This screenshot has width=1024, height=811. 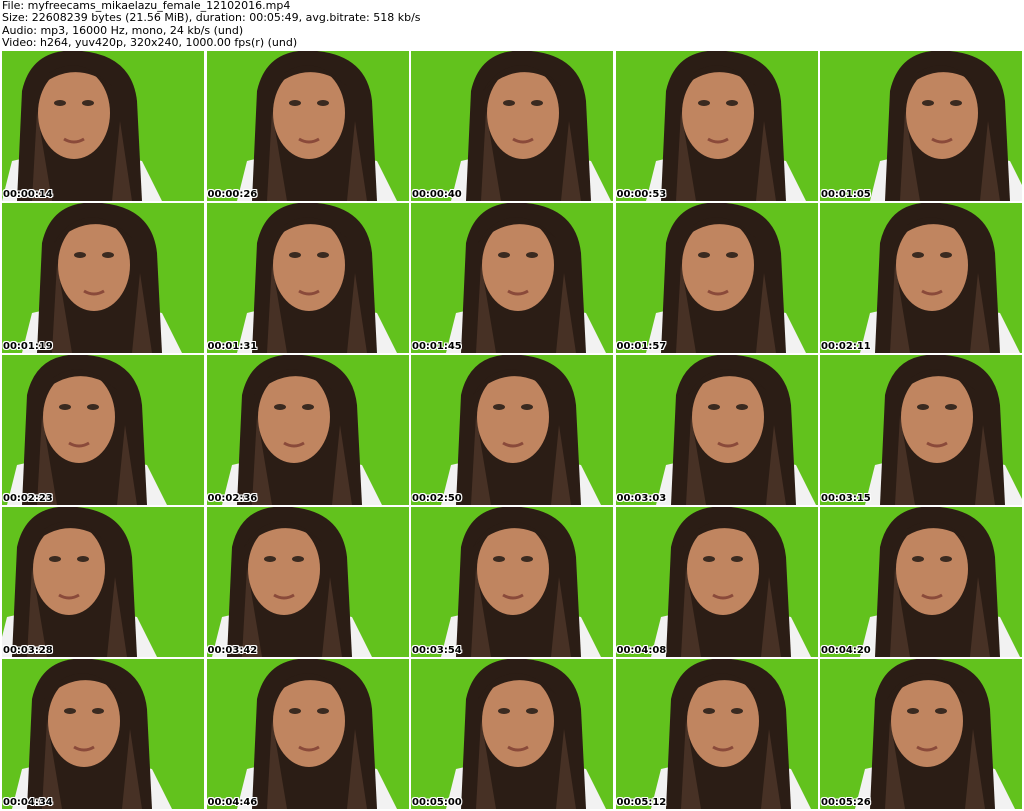 What do you see at coordinates (437, 346) in the screenshot?
I see `frame-timestamp: 00:01:45` at bounding box center [437, 346].